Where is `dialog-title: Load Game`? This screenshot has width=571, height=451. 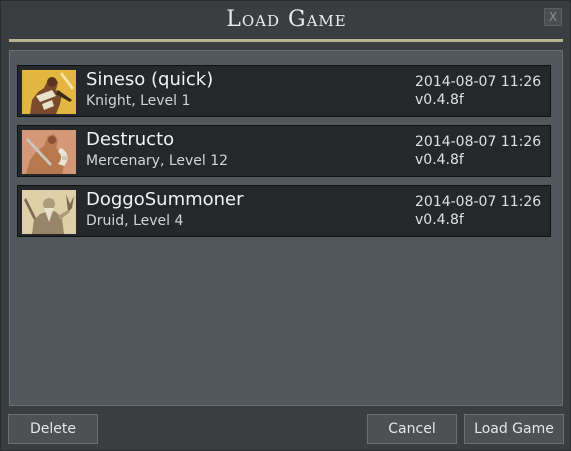 dialog-title: Load Game is located at coordinates (286, 19).